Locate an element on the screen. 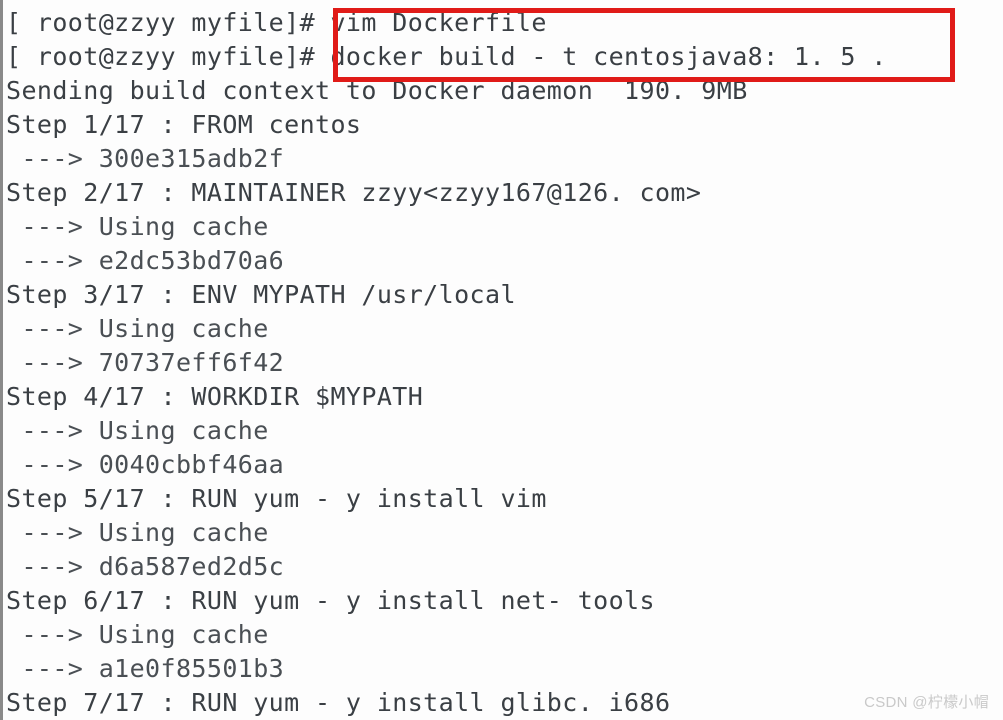 This screenshot has width=1003, height=720. console-line: ---> 300e315adb2f is located at coordinates (145, 158).